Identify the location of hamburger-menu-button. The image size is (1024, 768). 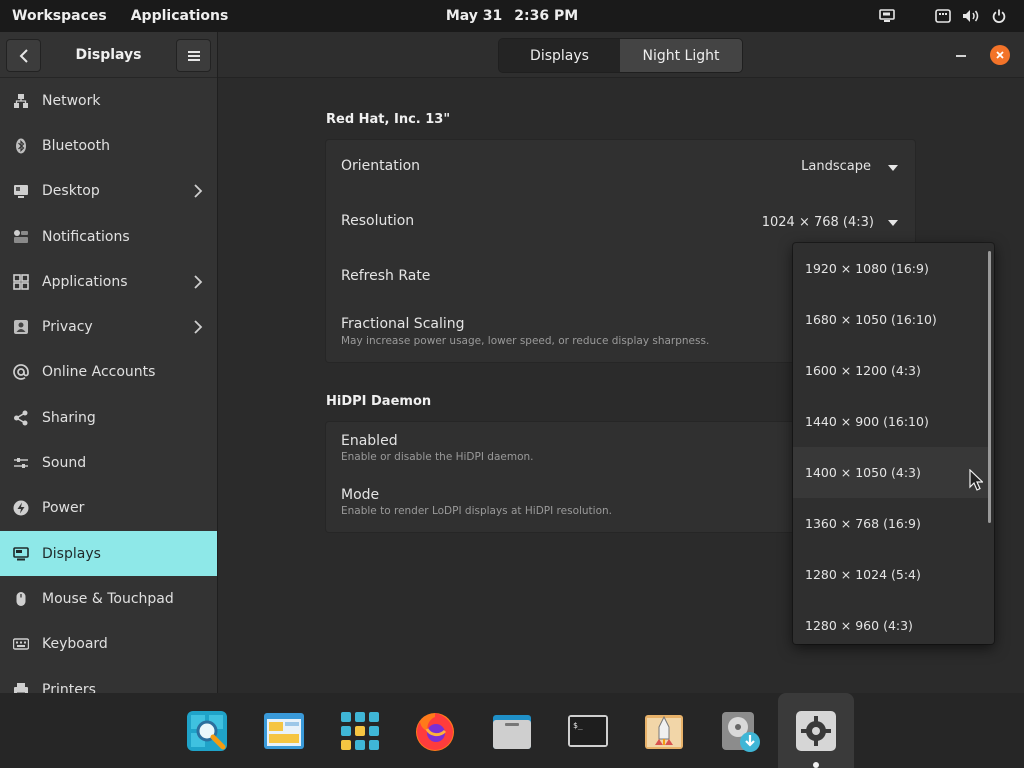
(193, 55).